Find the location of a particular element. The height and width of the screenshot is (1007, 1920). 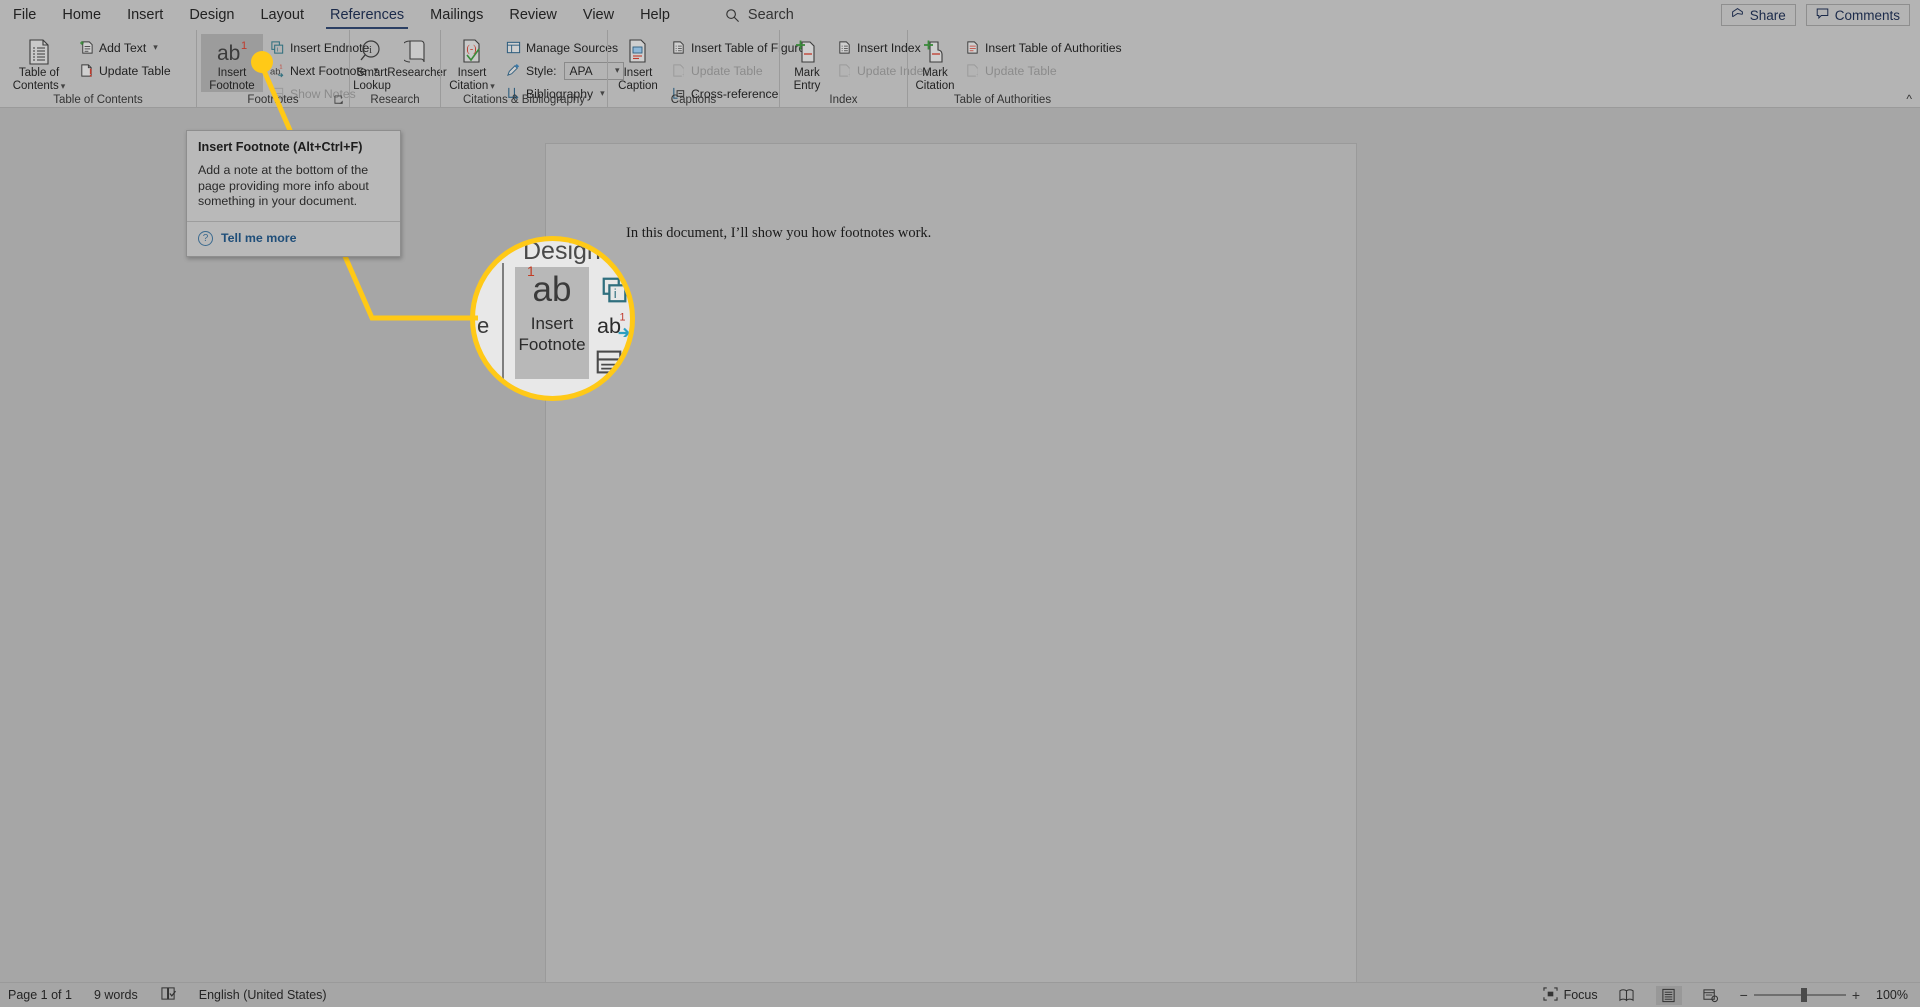

tab-references: References is located at coordinates (367, 15).